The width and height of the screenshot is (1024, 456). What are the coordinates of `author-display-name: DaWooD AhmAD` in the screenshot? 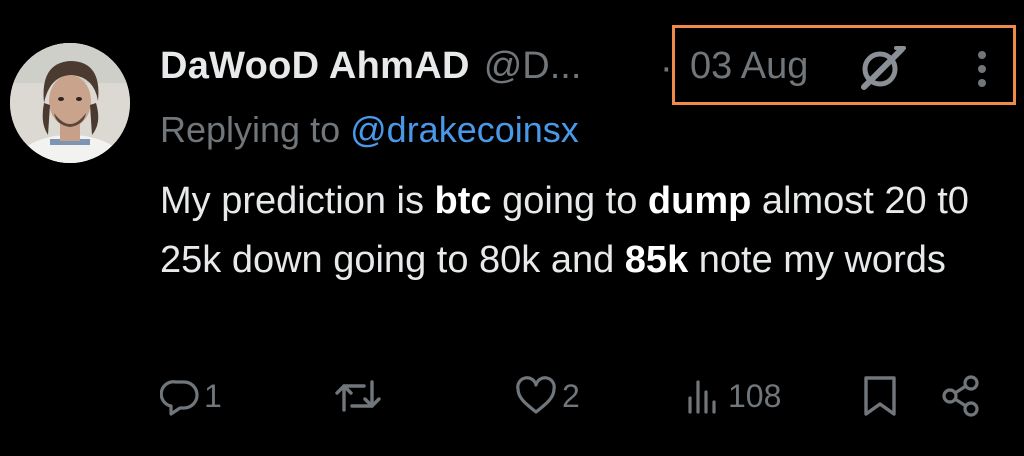 It's located at (315, 66).